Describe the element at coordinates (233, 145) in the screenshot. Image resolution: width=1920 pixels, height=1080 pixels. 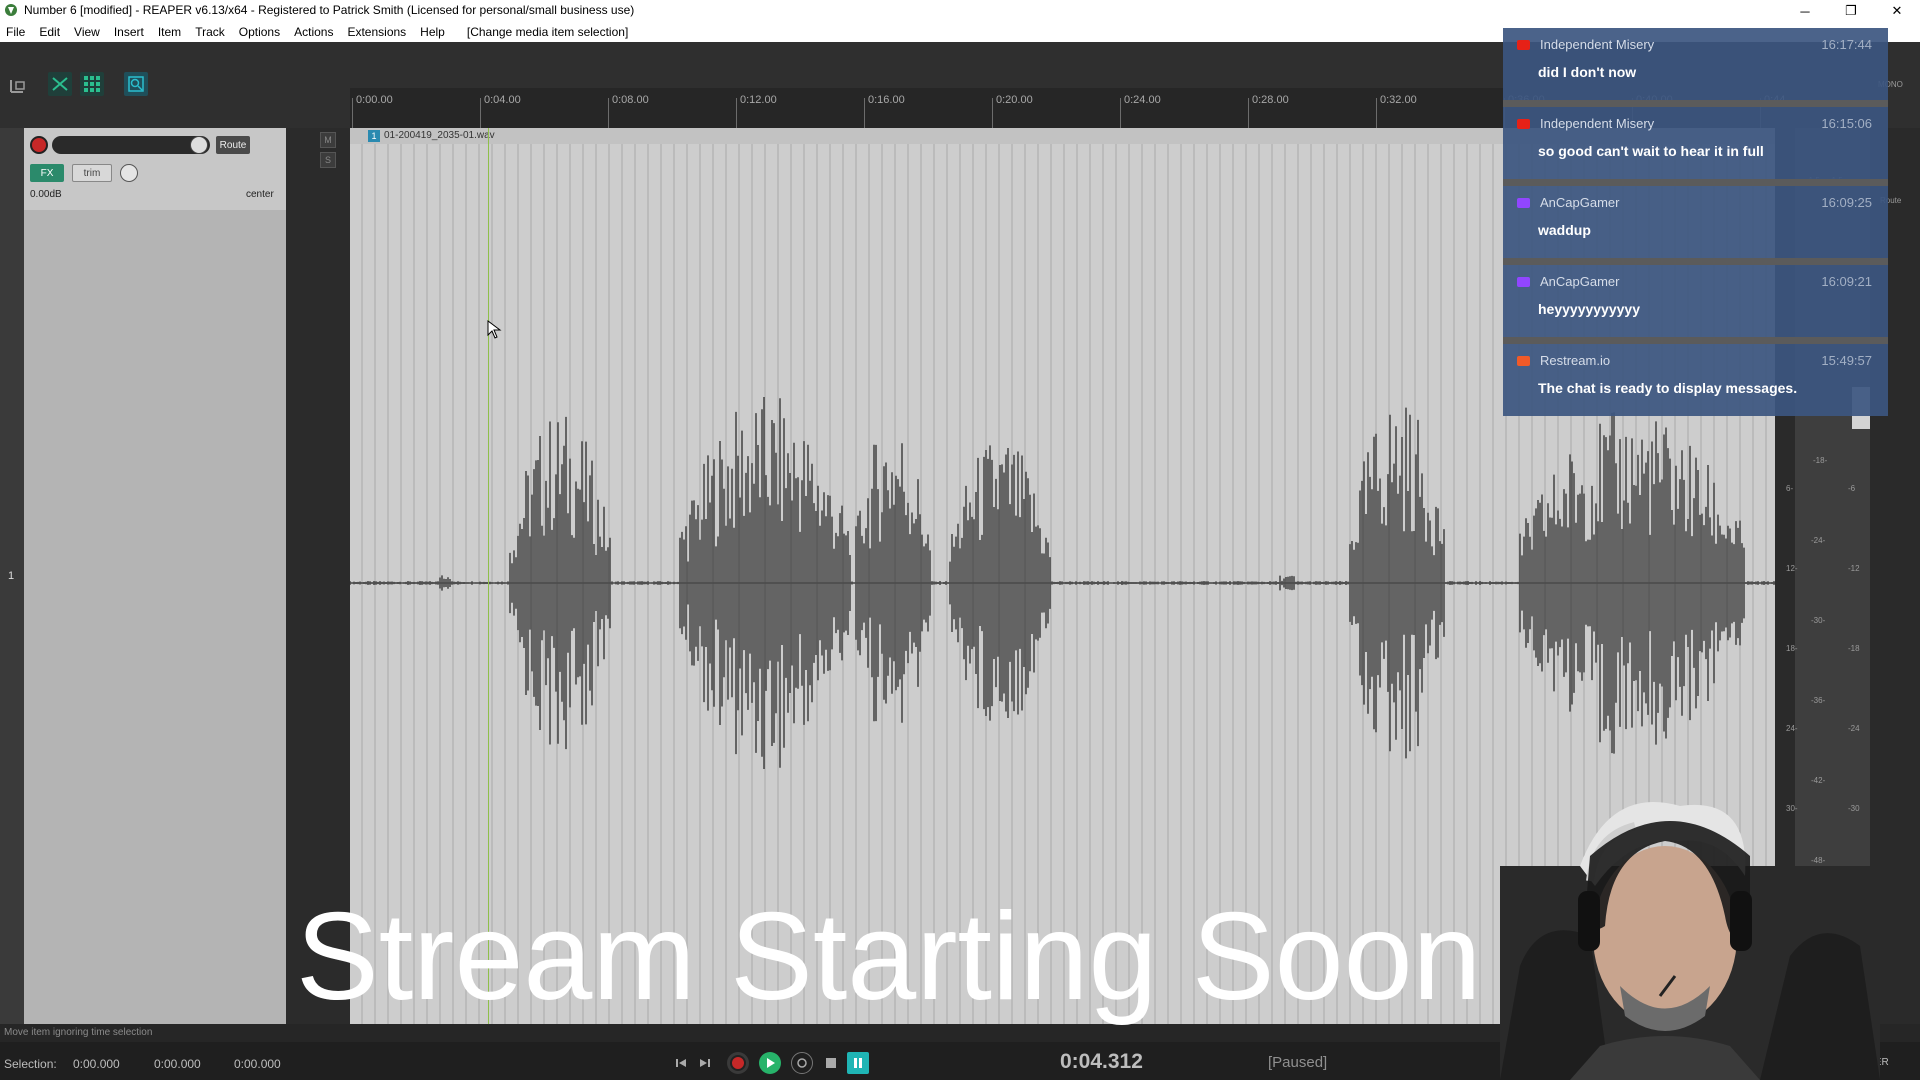
I see `route-button: Route` at that location.